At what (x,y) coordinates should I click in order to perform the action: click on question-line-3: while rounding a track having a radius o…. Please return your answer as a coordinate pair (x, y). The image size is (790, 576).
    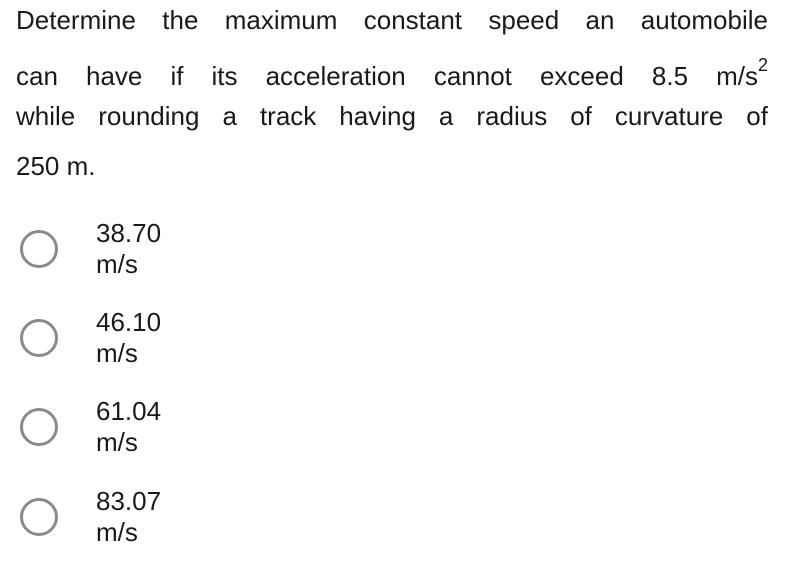
    Looking at the image, I should click on (392, 116).